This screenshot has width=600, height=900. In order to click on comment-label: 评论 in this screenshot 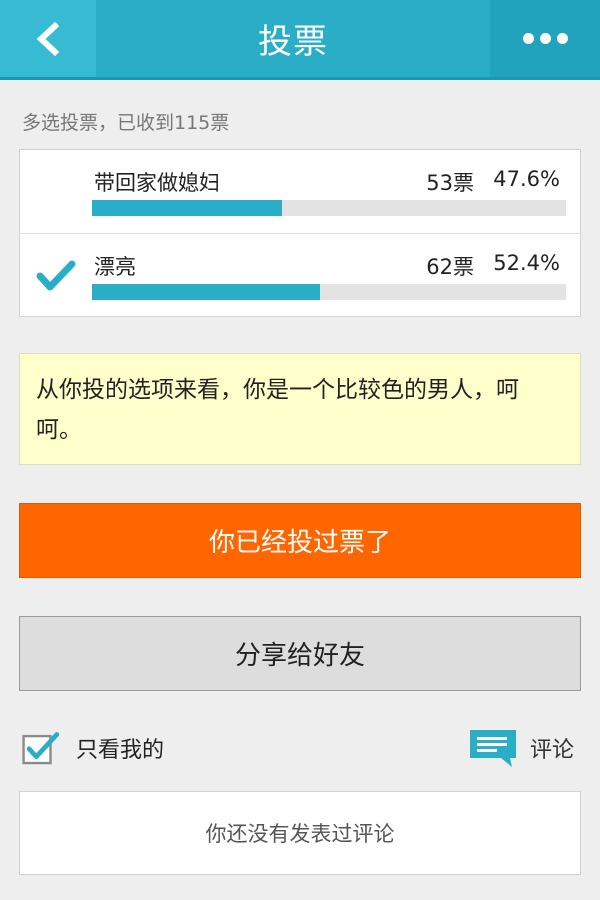, I will do `click(551, 750)`.